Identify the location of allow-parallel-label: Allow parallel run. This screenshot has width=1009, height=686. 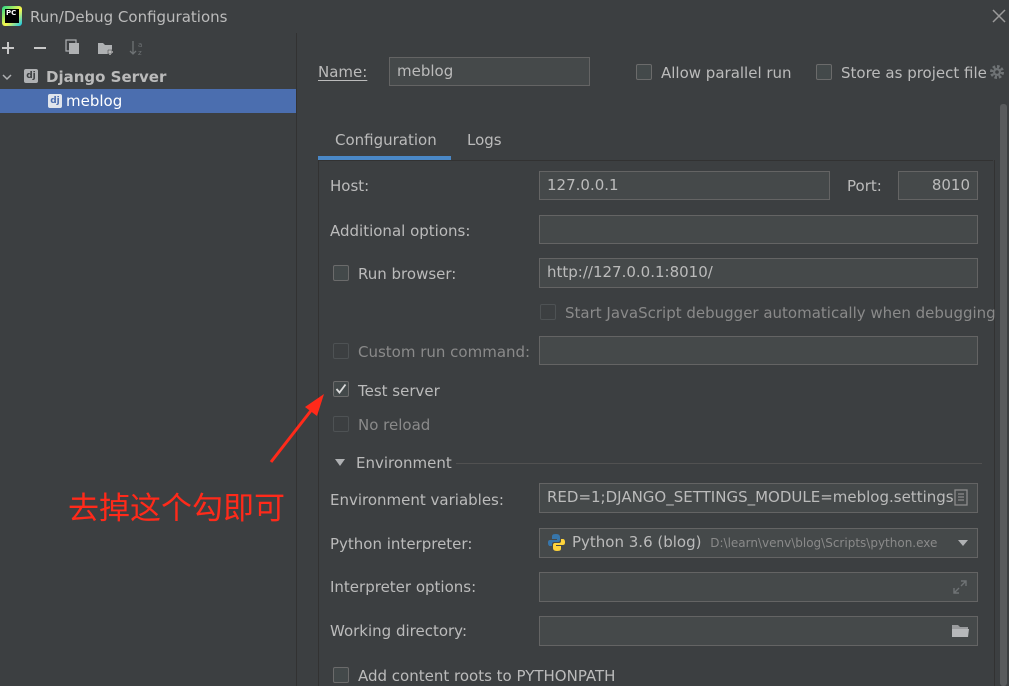
(726, 73).